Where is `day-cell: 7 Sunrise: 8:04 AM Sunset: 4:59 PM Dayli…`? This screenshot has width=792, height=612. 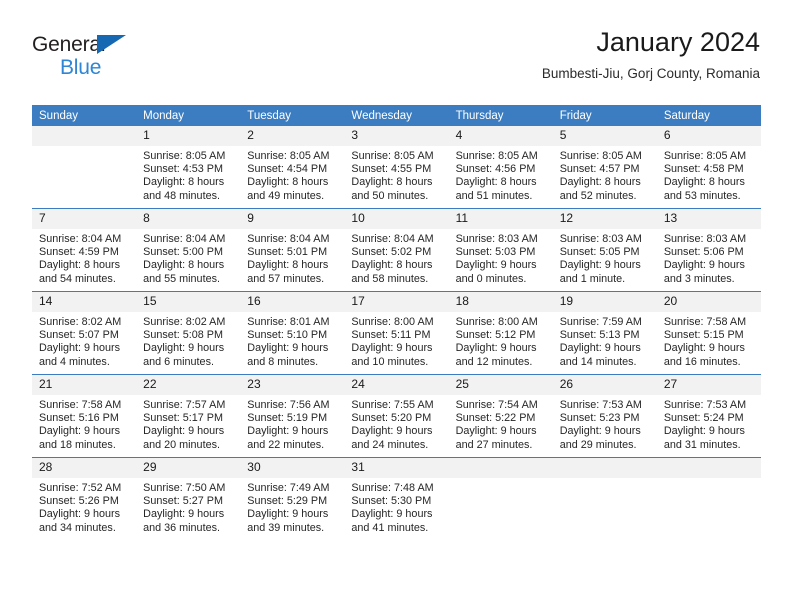 day-cell: 7 Sunrise: 8:04 AM Sunset: 4:59 PM Dayli… is located at coordinates (84, 250).